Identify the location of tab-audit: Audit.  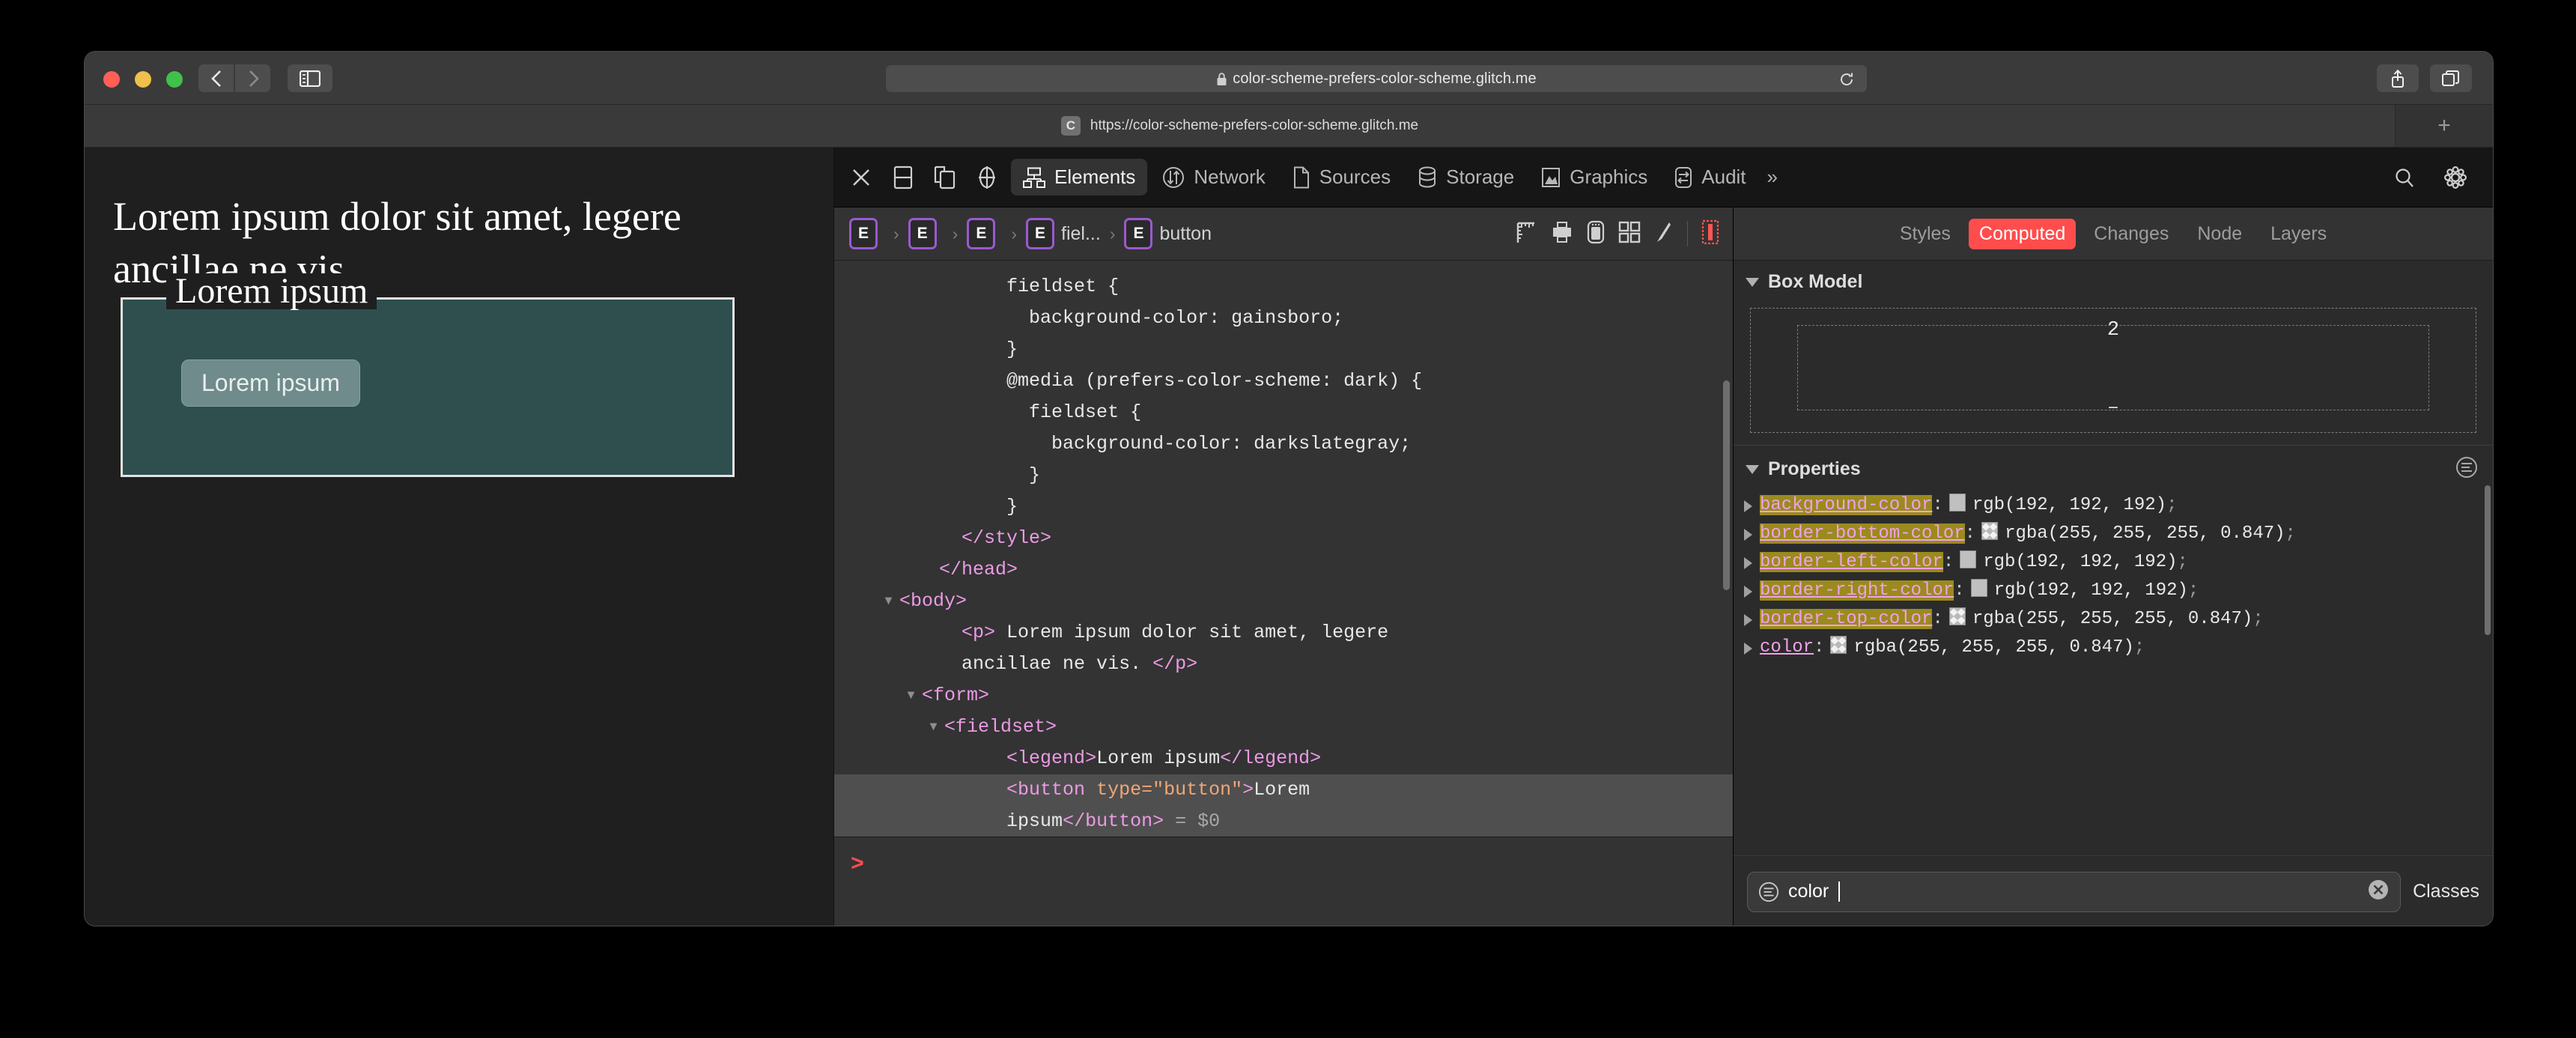
(1710, 177).